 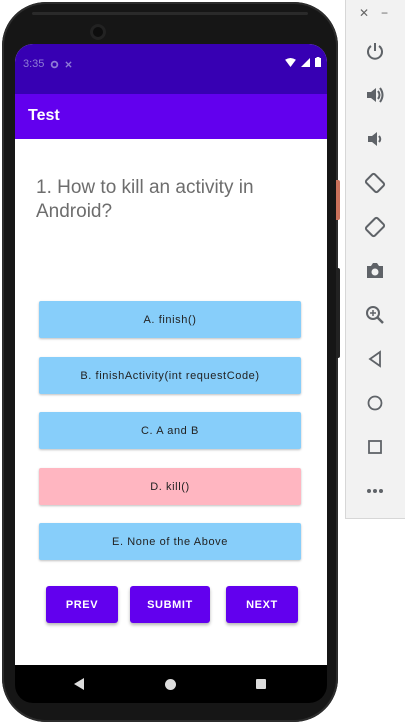 What do you see at coordinates (170, 604) in the screenshot?
I see `submit-button: SUBMIT` at bounding box center [170, 604].